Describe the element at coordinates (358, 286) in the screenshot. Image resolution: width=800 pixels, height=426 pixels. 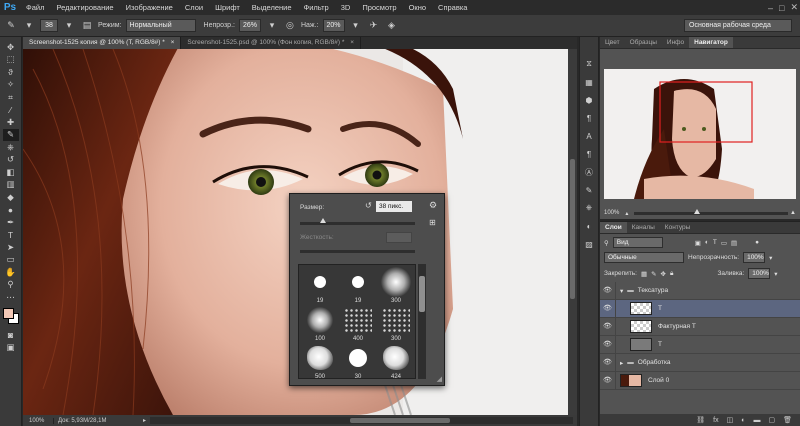
I see `brush-preset: 19` at that location.